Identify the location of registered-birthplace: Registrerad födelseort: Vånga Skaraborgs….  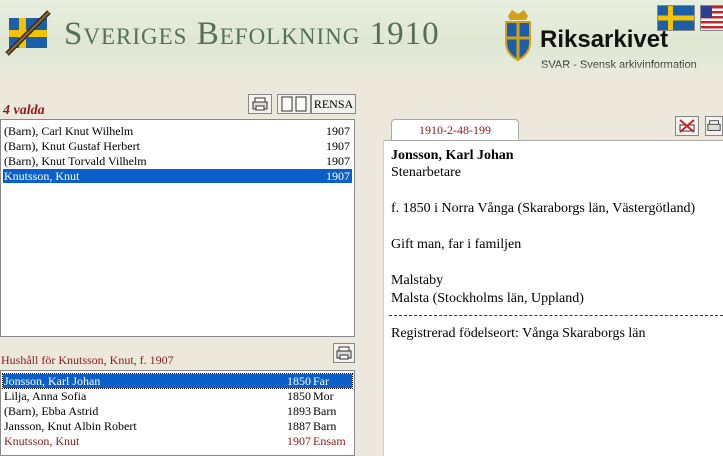
(518, 333).